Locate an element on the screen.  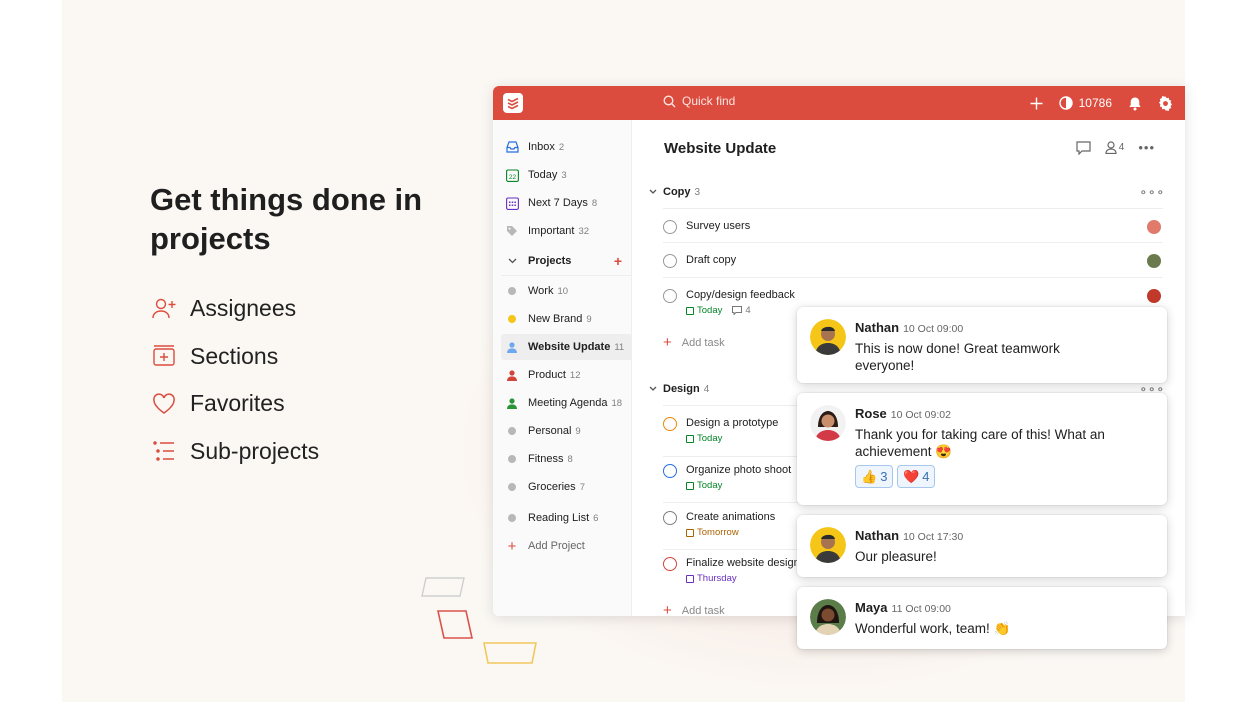
sidebar-item-project: Work 10 is located at coordinates (566, 291).